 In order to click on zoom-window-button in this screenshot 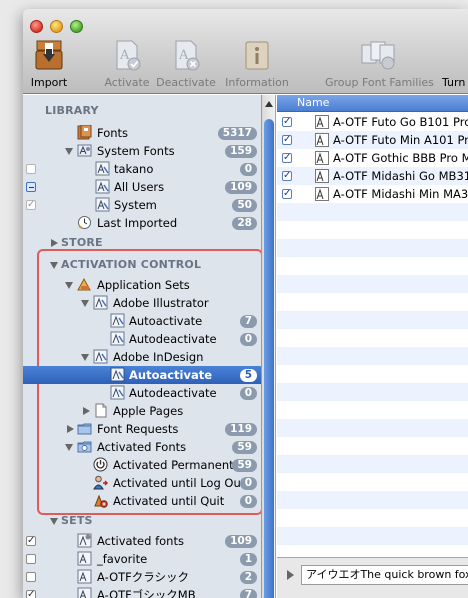, I will do `click(76, 26)`.